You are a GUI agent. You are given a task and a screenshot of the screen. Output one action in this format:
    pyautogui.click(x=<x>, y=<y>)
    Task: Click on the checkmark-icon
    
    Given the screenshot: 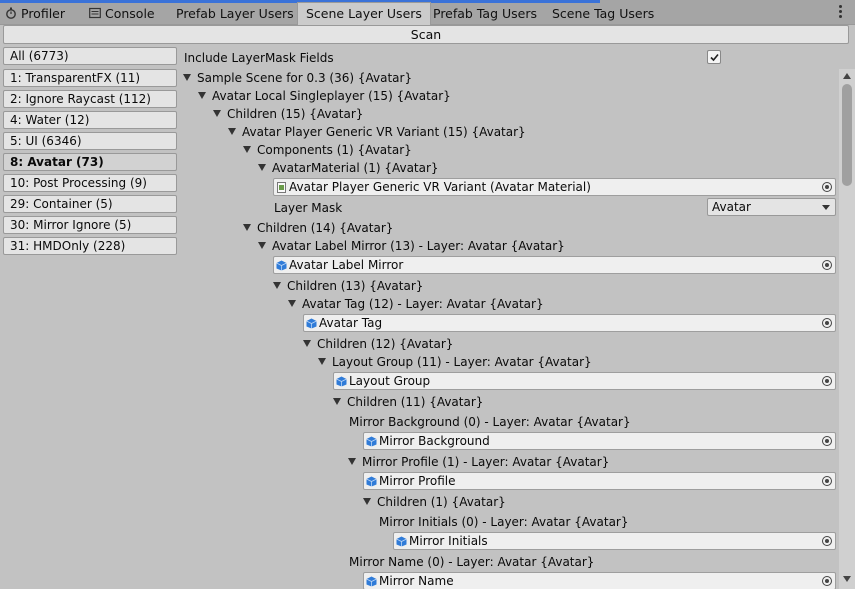 What is the action you would take?
    pyautogui.click(x=714, y=57)
    